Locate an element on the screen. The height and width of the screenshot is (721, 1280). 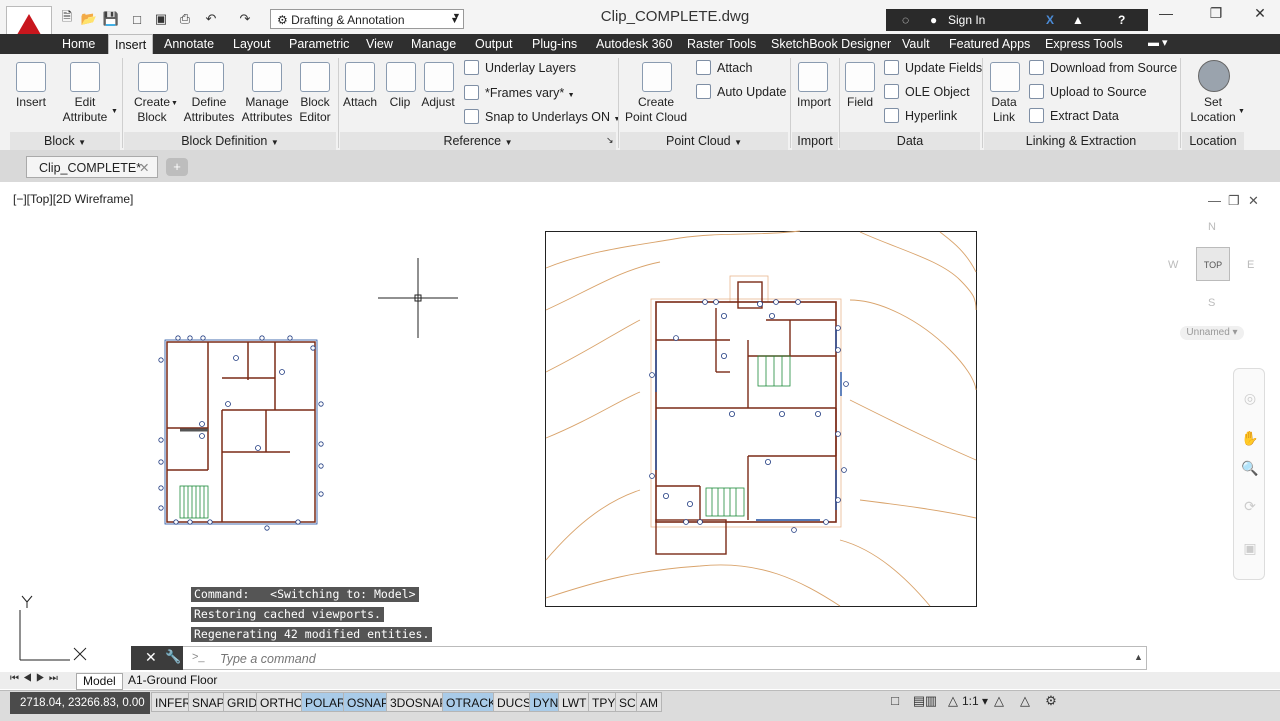
data-link-button: Data Link is located at coordinates (1004, 110).